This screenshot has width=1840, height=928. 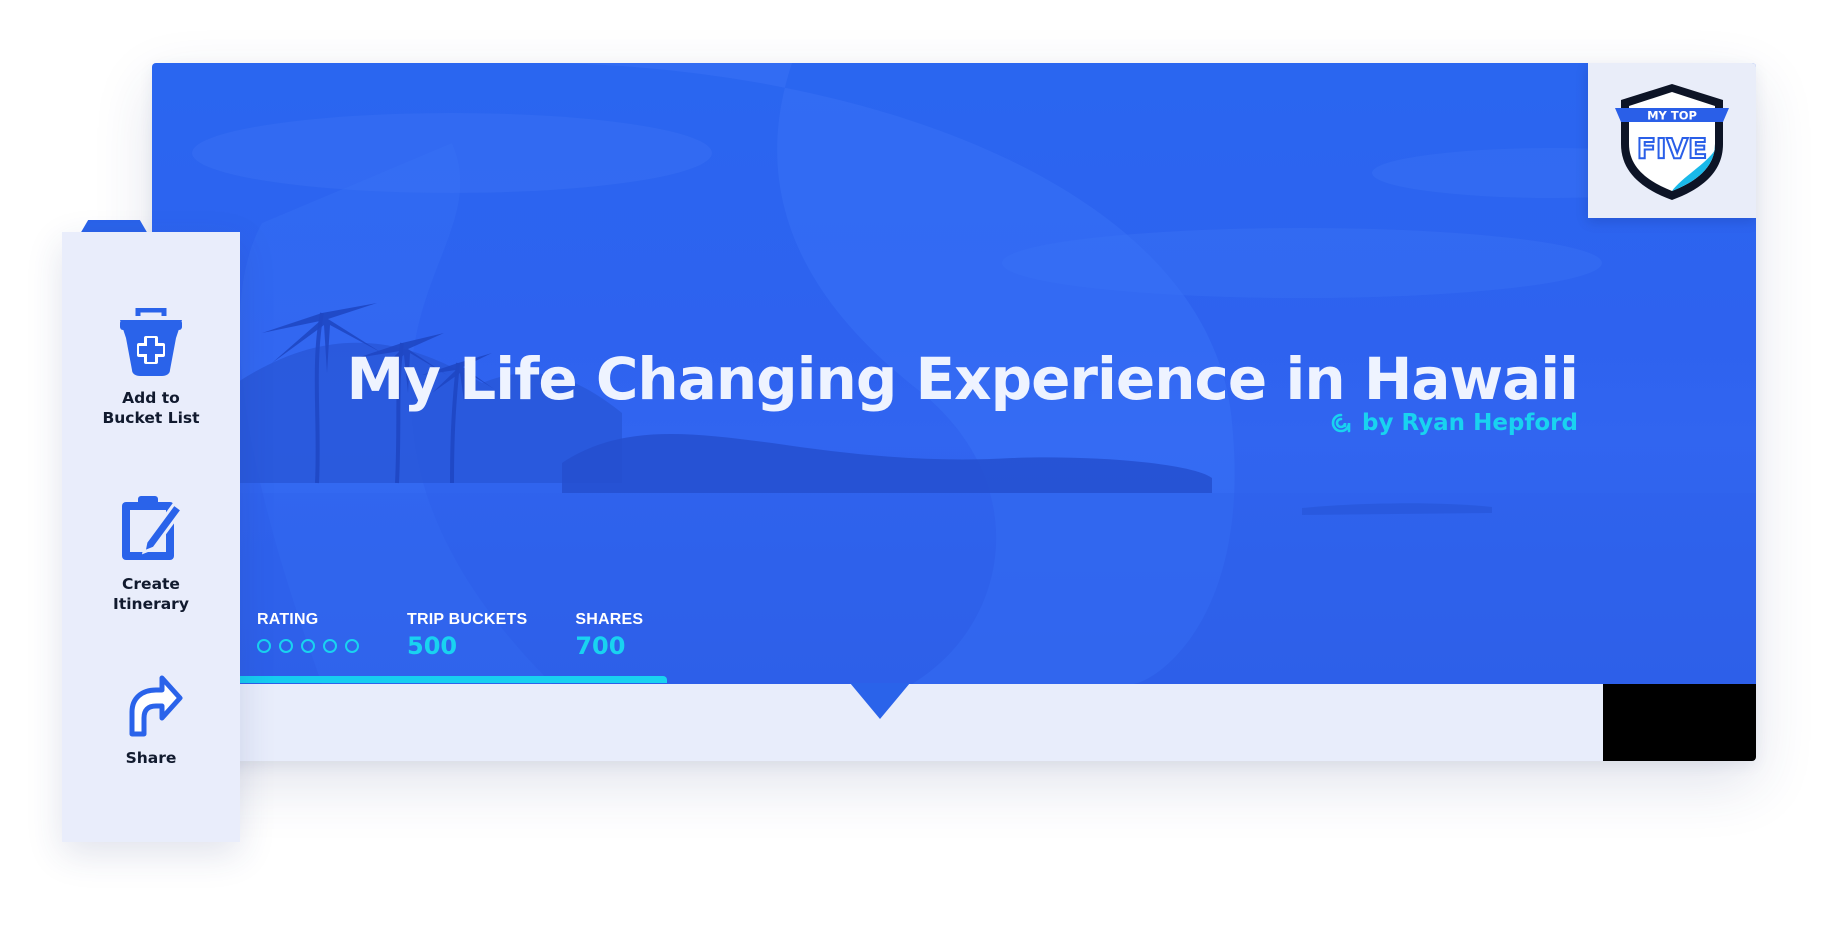 I want to click on my-top-five-badge: MY TOP FIVE, so click(x=1672, y=140).